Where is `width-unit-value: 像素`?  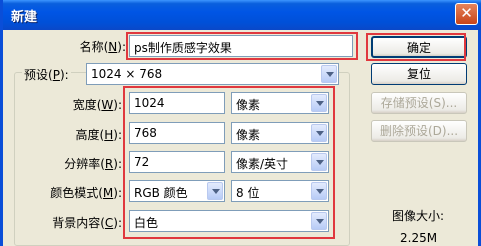
width-unit-value: 像素 is located at coordinates (248, 105).